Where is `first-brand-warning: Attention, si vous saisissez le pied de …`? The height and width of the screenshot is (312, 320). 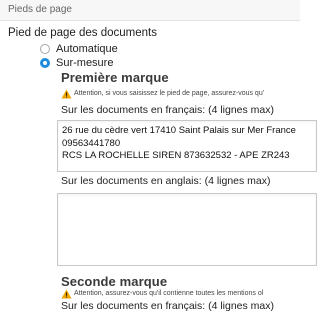 first-brand-warning: Attention, si vous saisissez le pied de … is located at coordinates (180, 94).